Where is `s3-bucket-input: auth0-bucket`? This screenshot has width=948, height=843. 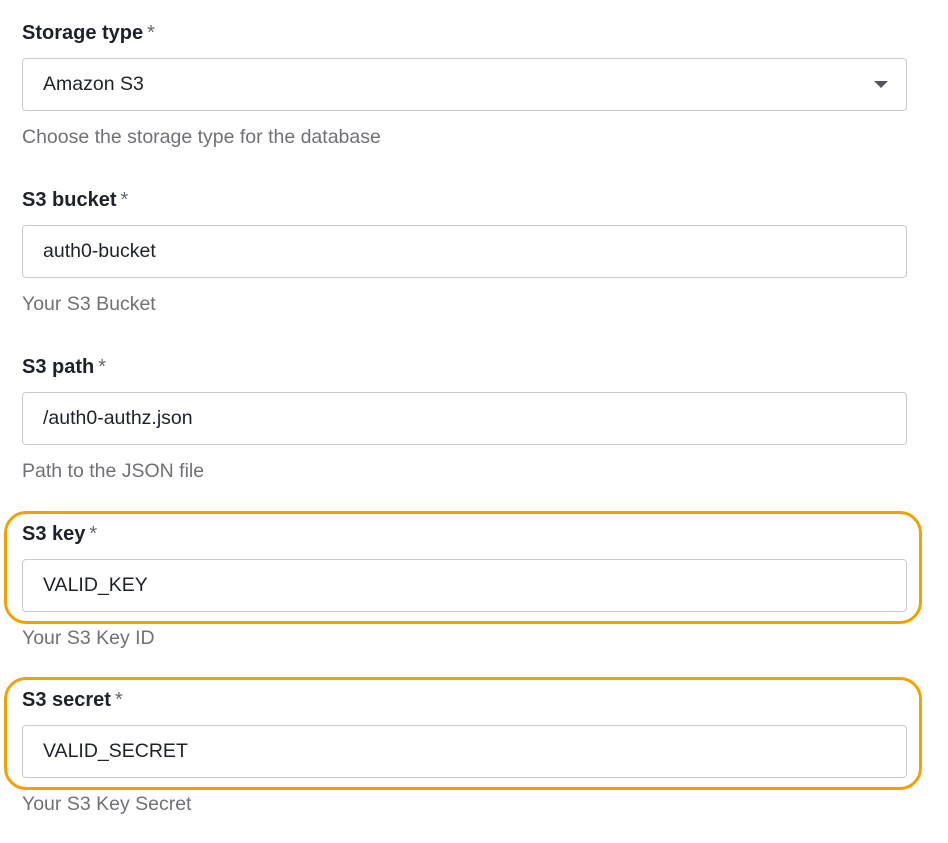
s3-bucket-input: auth0-bucket is located at coordinates (464, 251).